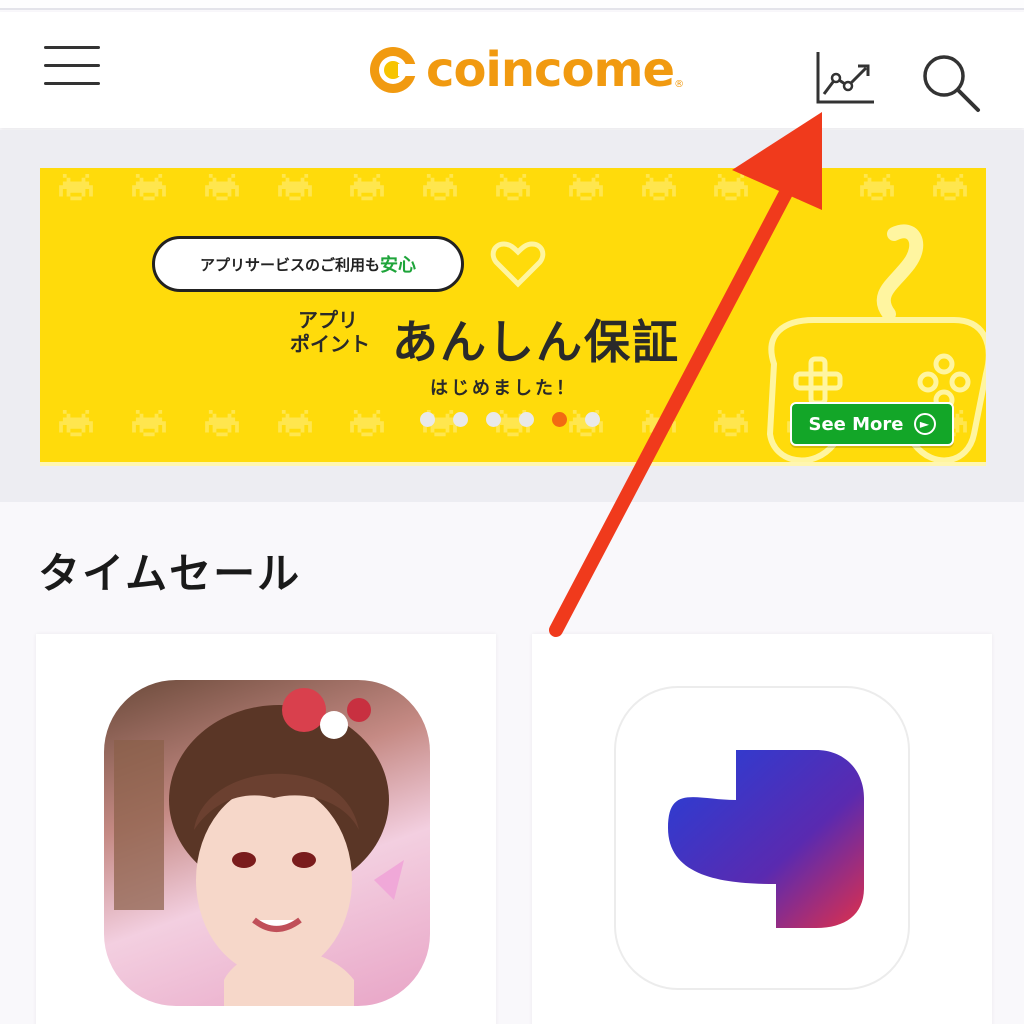  I want to click on p-logo-graphic, so click(766, 839).